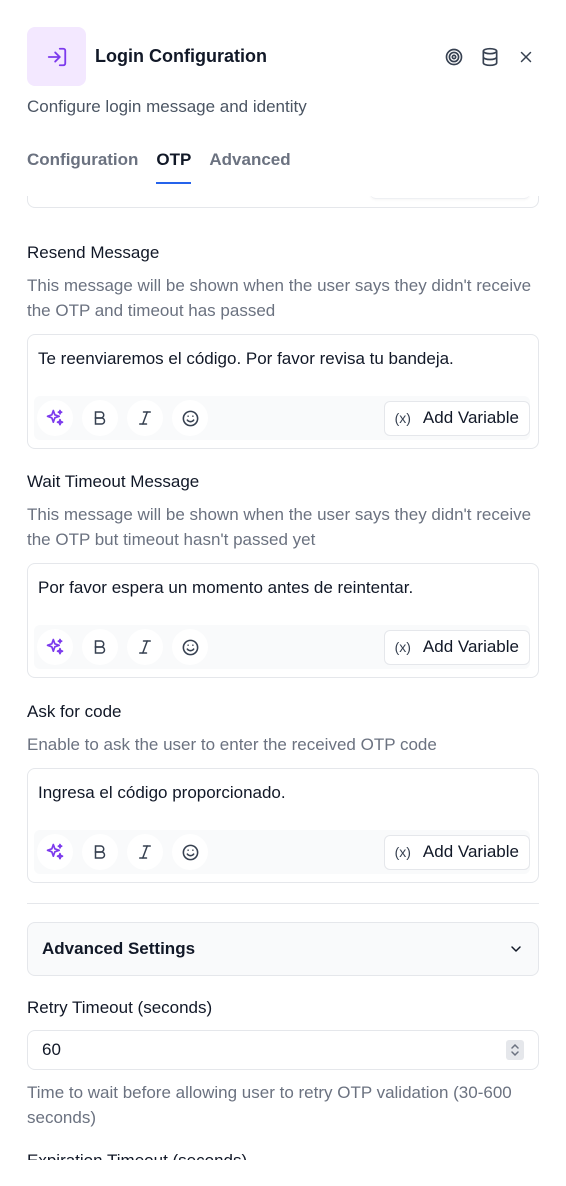 Image resolution: width=566 pixels, height=1186 pixels. What do you see at coordinates (526, 57) in the screenshot?
I see `close-icon` at bounding box center [526, 57].